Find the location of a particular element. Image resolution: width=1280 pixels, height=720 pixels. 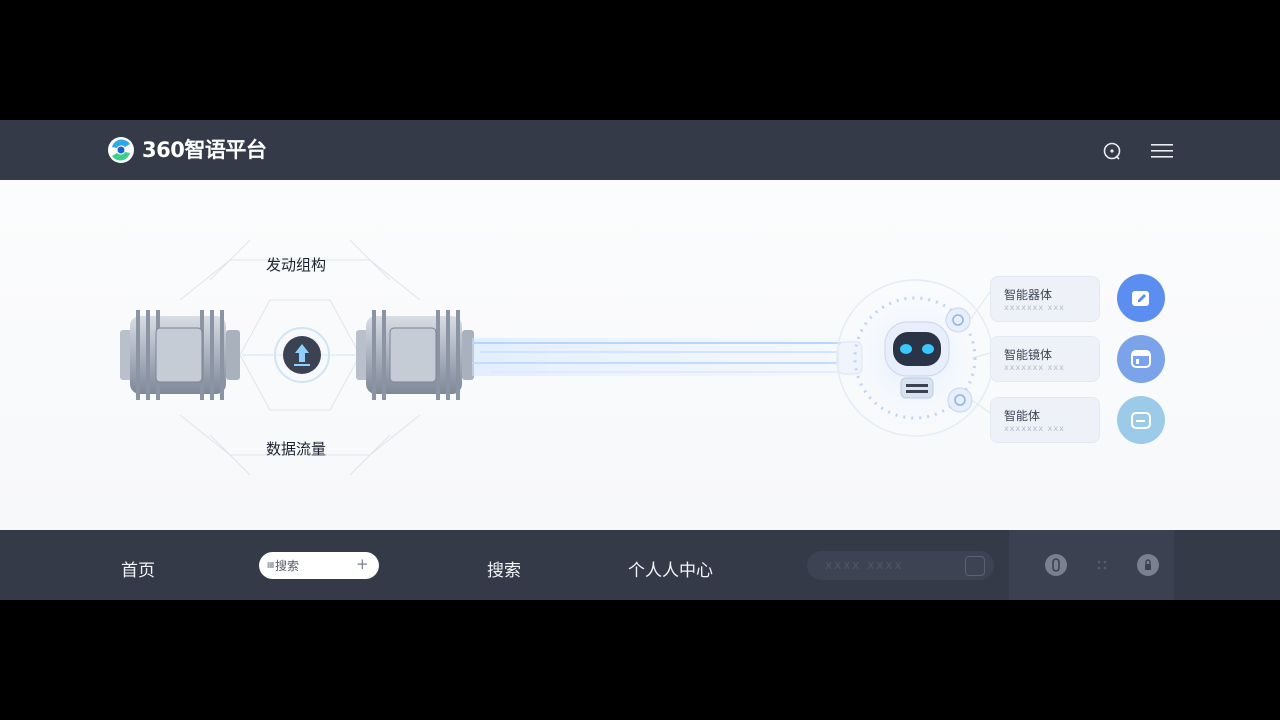

top-header: 360智语平台 is located at coordinates (640, 150).